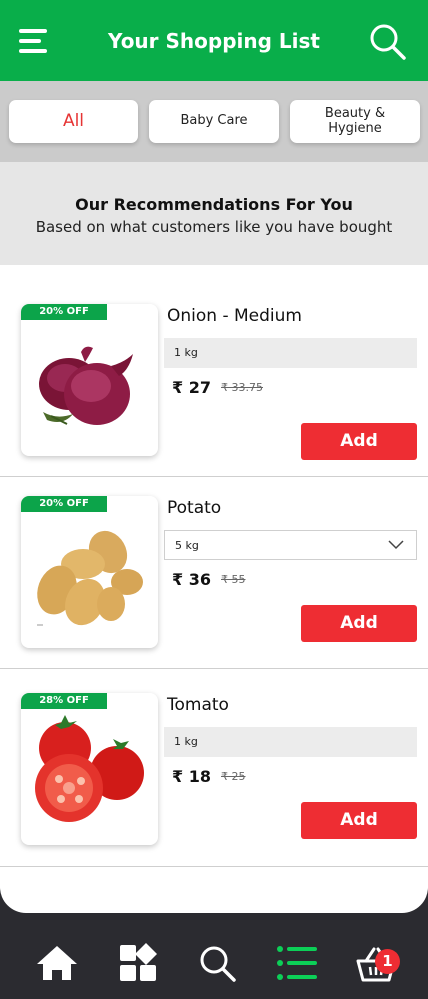  I want to click on home-icon, so click(57, 963).